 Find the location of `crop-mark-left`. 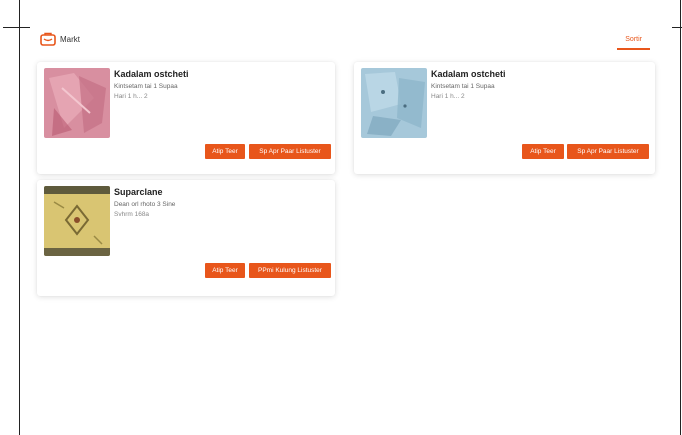

crop-mark-left is located at coordinates (16, 27).